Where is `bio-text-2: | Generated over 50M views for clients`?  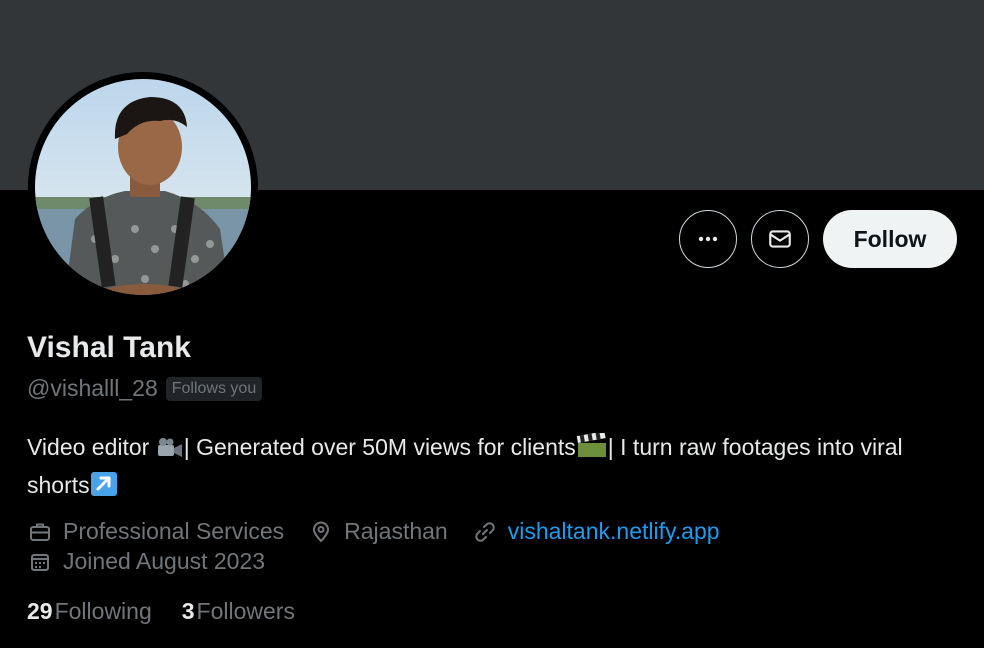
bio-text-2: | Generated over 50M views for clients is located at coordinates (379, 447).